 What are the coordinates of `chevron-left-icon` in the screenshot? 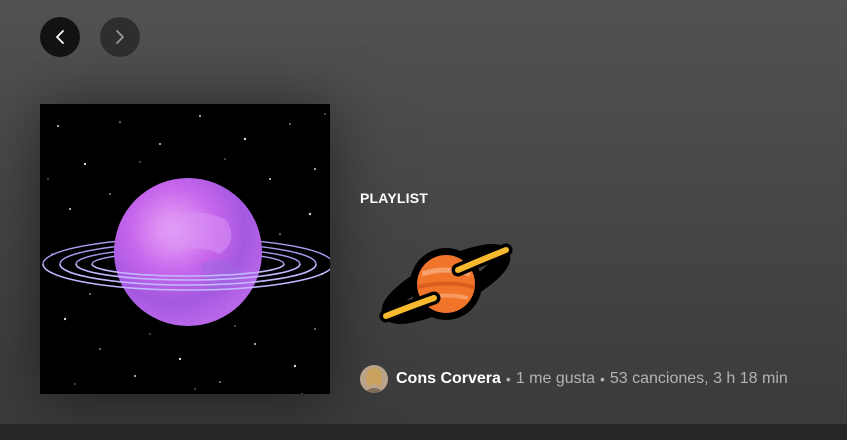 It's located at (60, 37).